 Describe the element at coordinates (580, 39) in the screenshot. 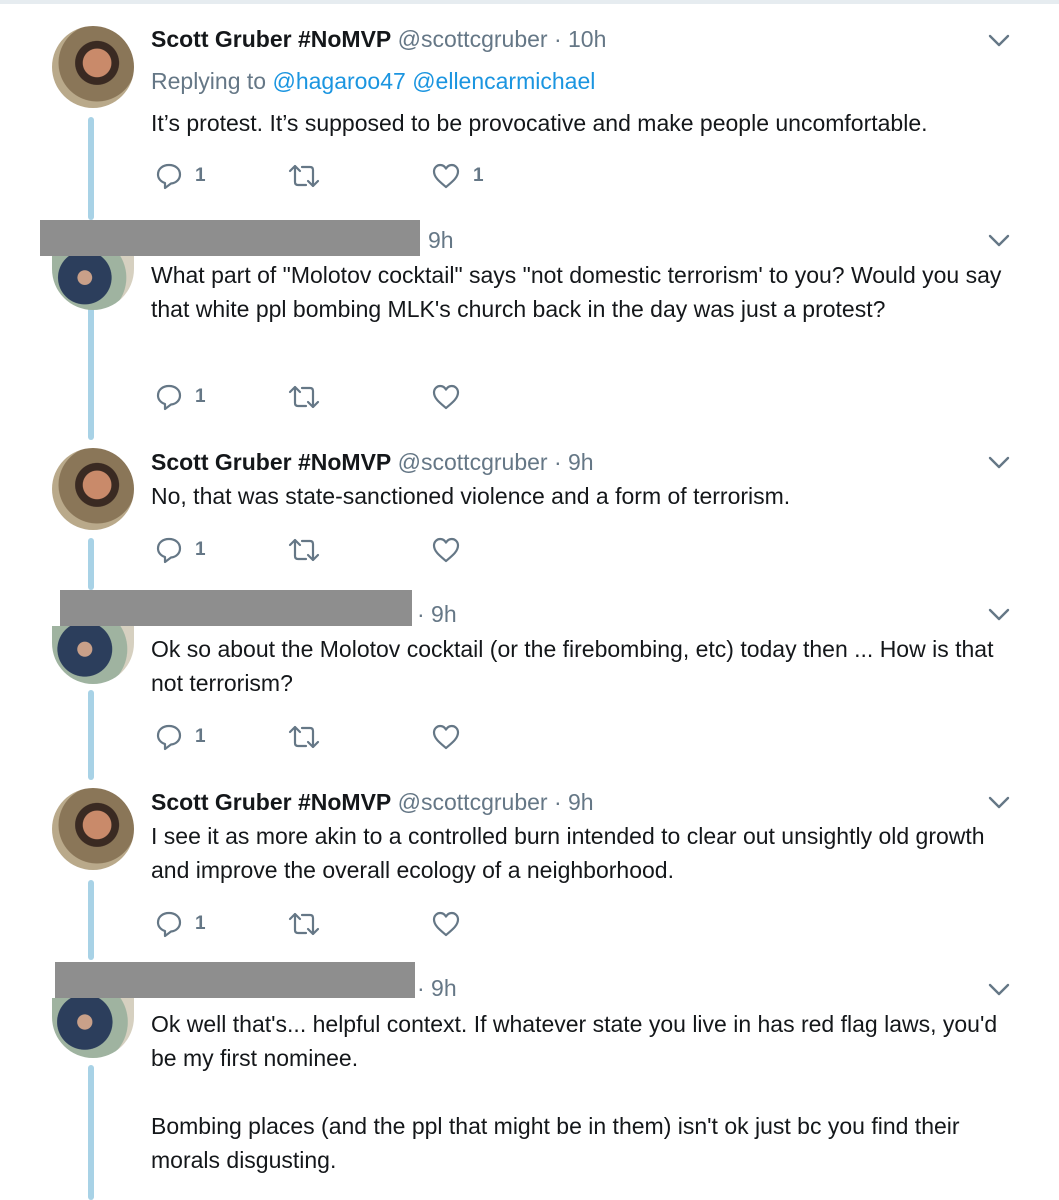

I see `timestamp: · 10h` at that location.